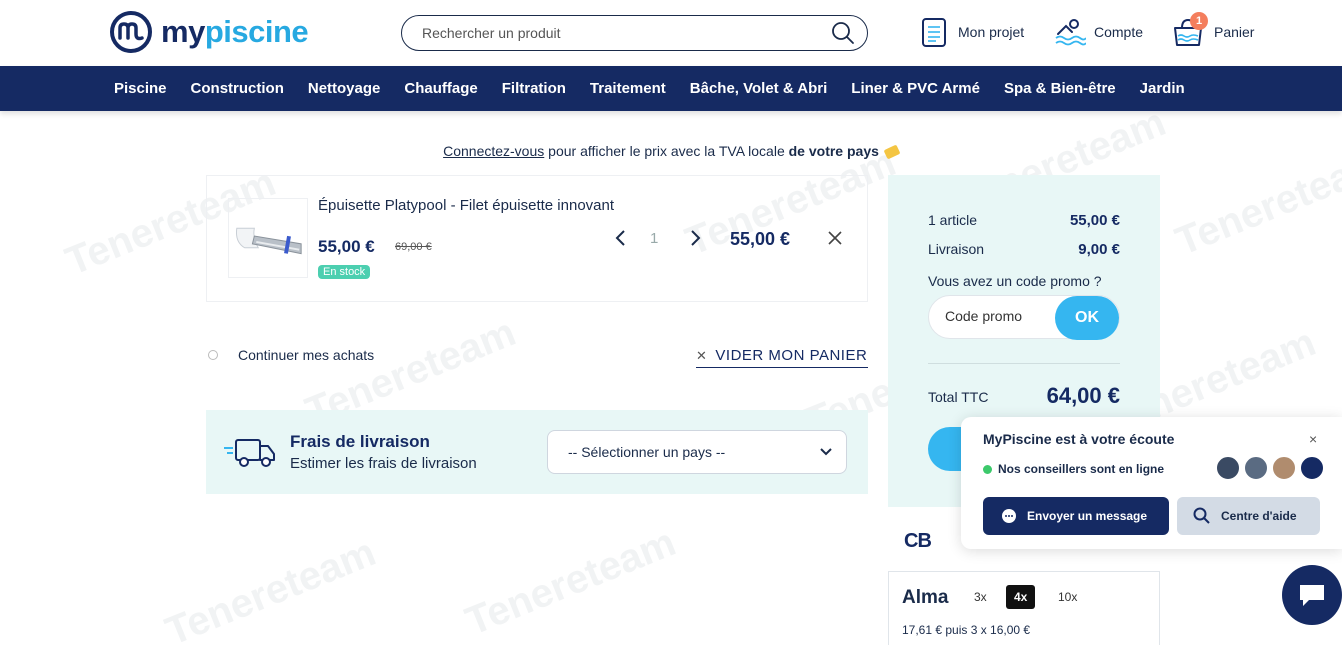 Image resolution: width=1342 pixels, height=645 pixels. What do you see at coordinates (702, 355) in the screenshot?
I see `close-icon: ✕` at bounding box center [702, 355].